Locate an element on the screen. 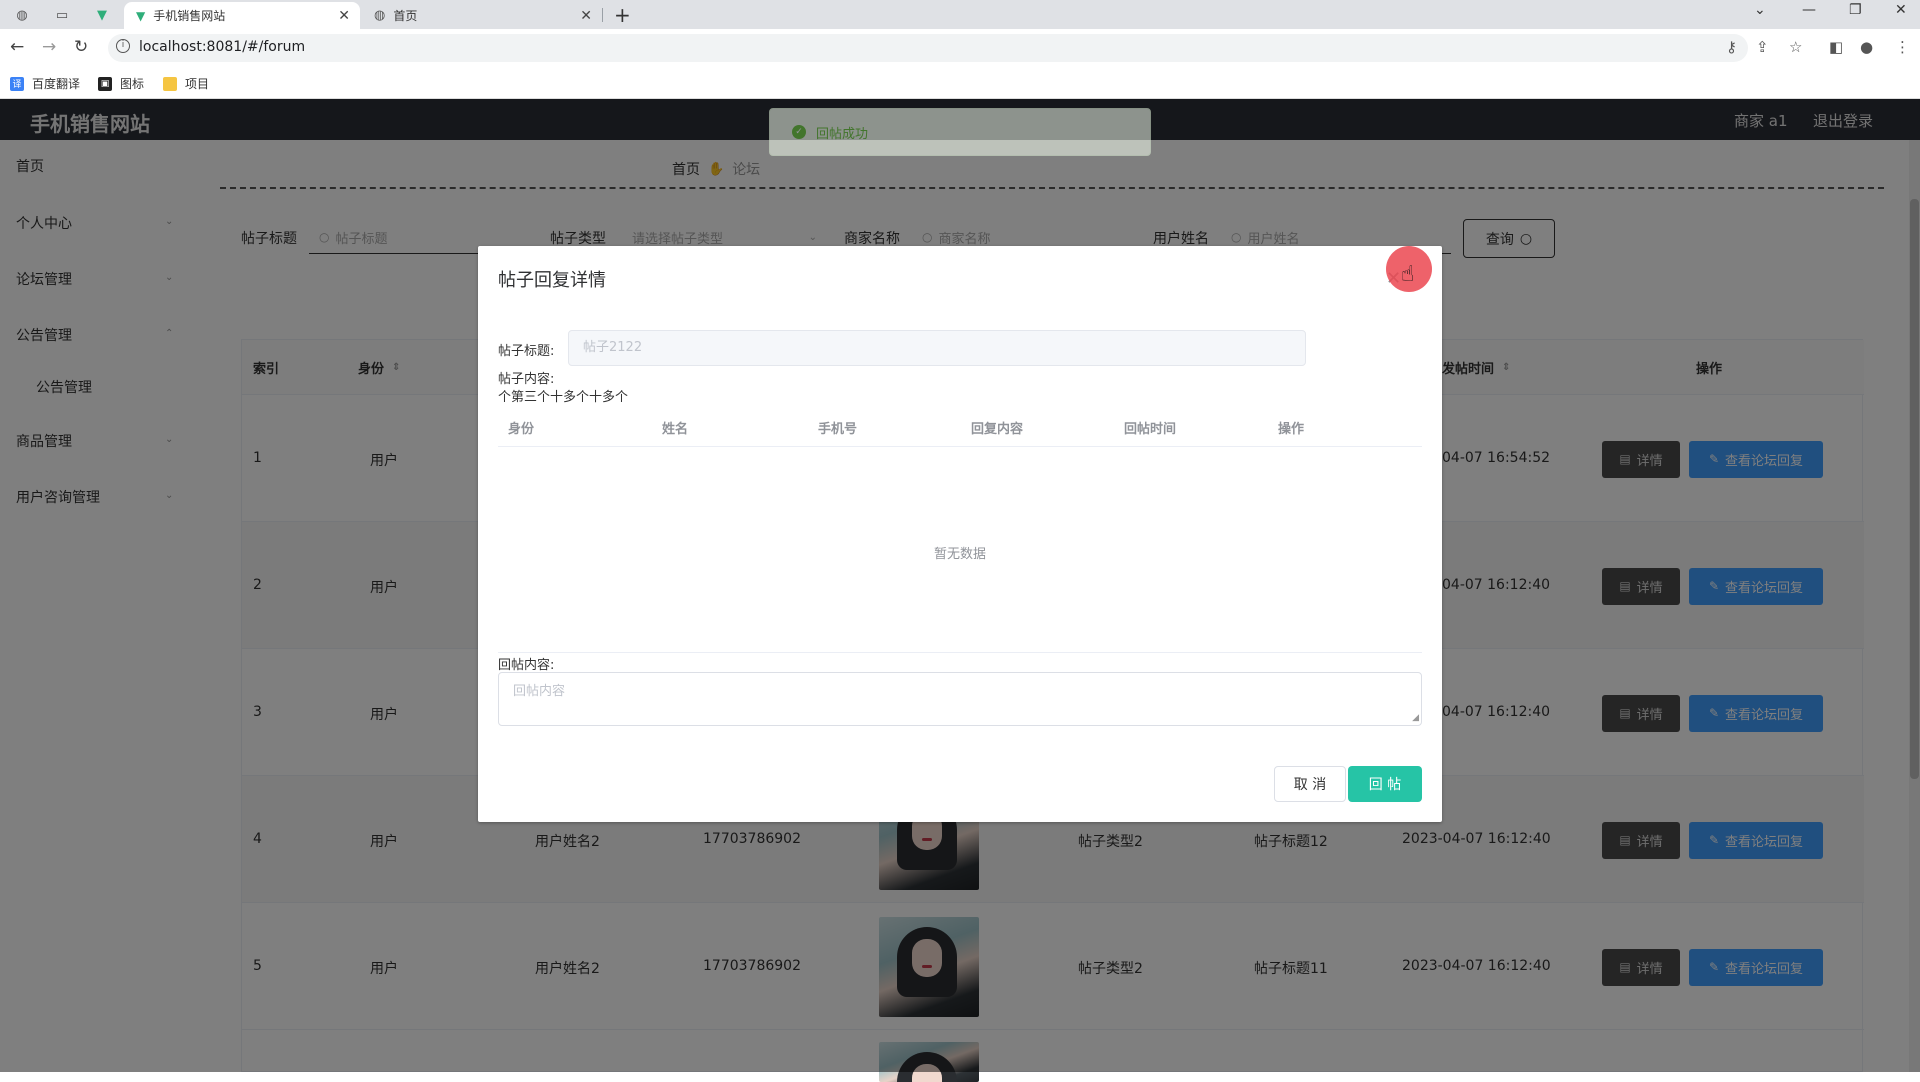  post-title-label: 帖子标题: is located at coordinates (526, 351).